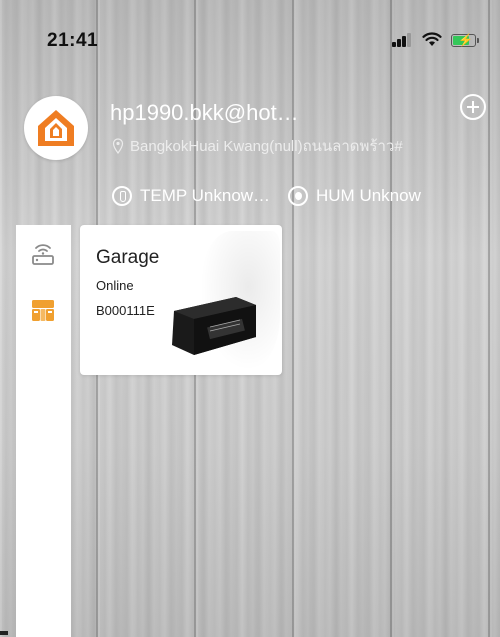 The image size is (500, 637). Describe the element at coordinates (122, 196) in the screenshot. I see `thermometer-icon` at that location.